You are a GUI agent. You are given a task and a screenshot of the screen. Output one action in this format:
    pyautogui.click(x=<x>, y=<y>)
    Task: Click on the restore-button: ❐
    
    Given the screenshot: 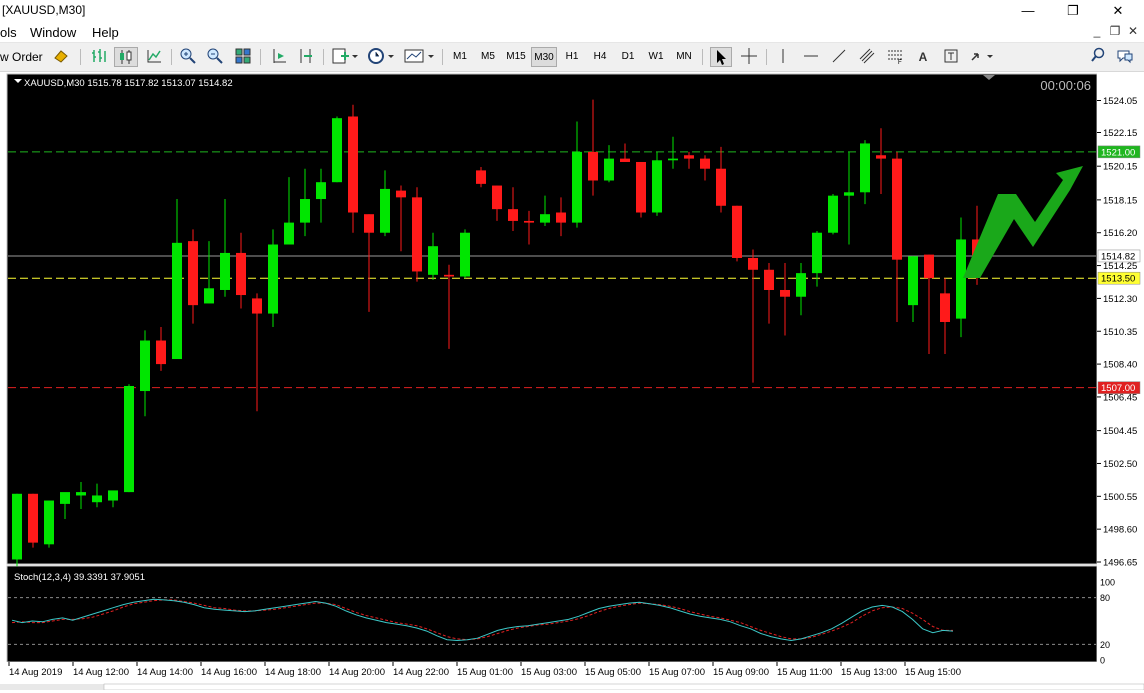 What is the action you would take?
    pyautogui.click(x=1073, y=11)
    